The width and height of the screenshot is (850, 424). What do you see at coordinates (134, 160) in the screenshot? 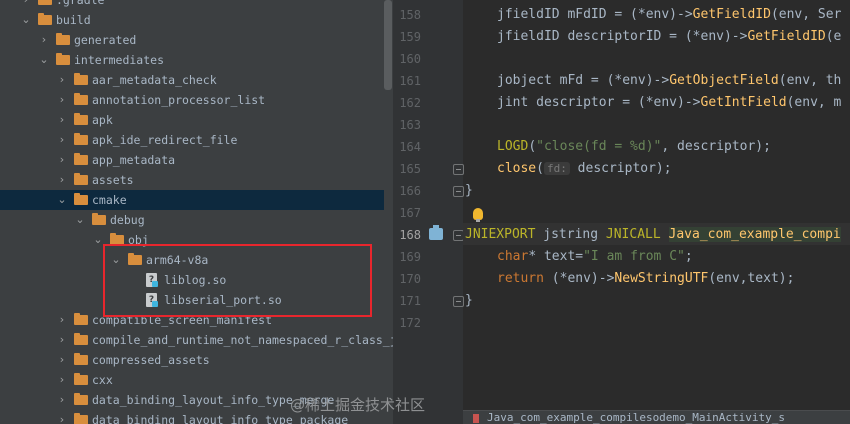
I see `tree-item-label: app_metadata` at bounding box center [134, 160].